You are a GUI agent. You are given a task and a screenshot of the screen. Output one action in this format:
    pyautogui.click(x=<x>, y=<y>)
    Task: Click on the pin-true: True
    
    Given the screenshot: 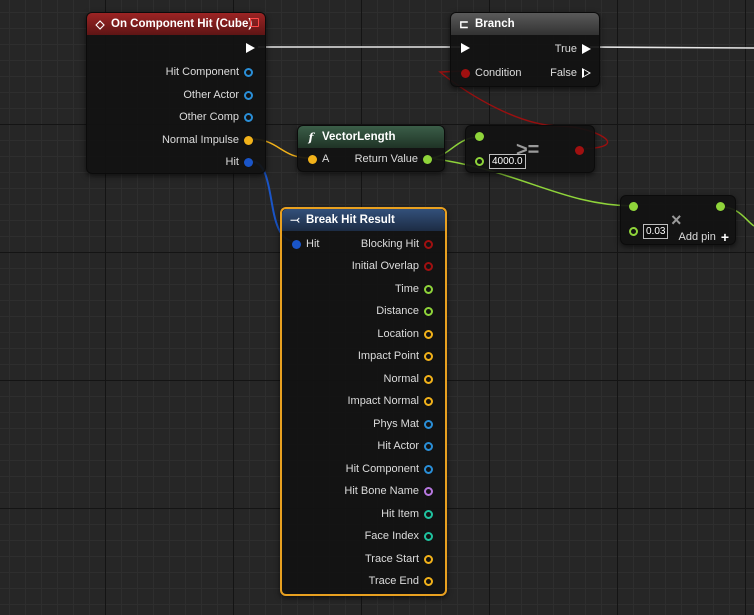 What is the action you would take?
    pyautogui.click(x=573, y=49)
    